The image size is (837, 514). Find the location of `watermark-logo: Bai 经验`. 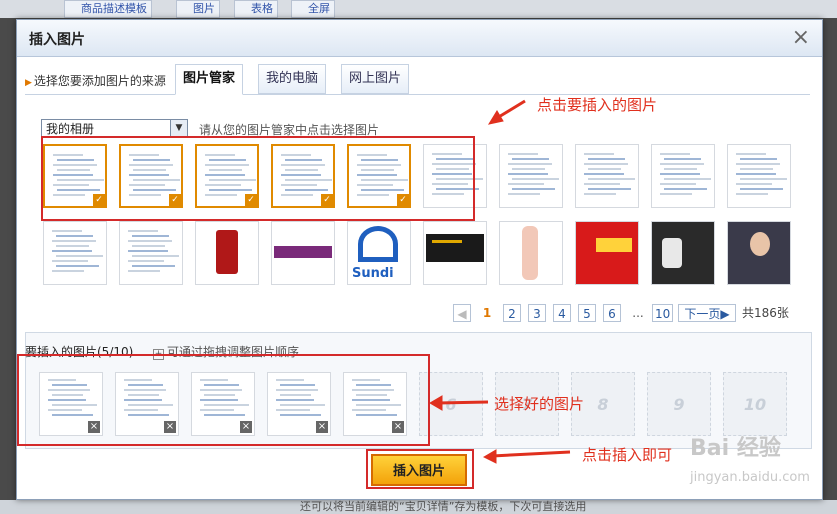

watermark-logo: Bai 经验 is located at coordinates (735, 448).